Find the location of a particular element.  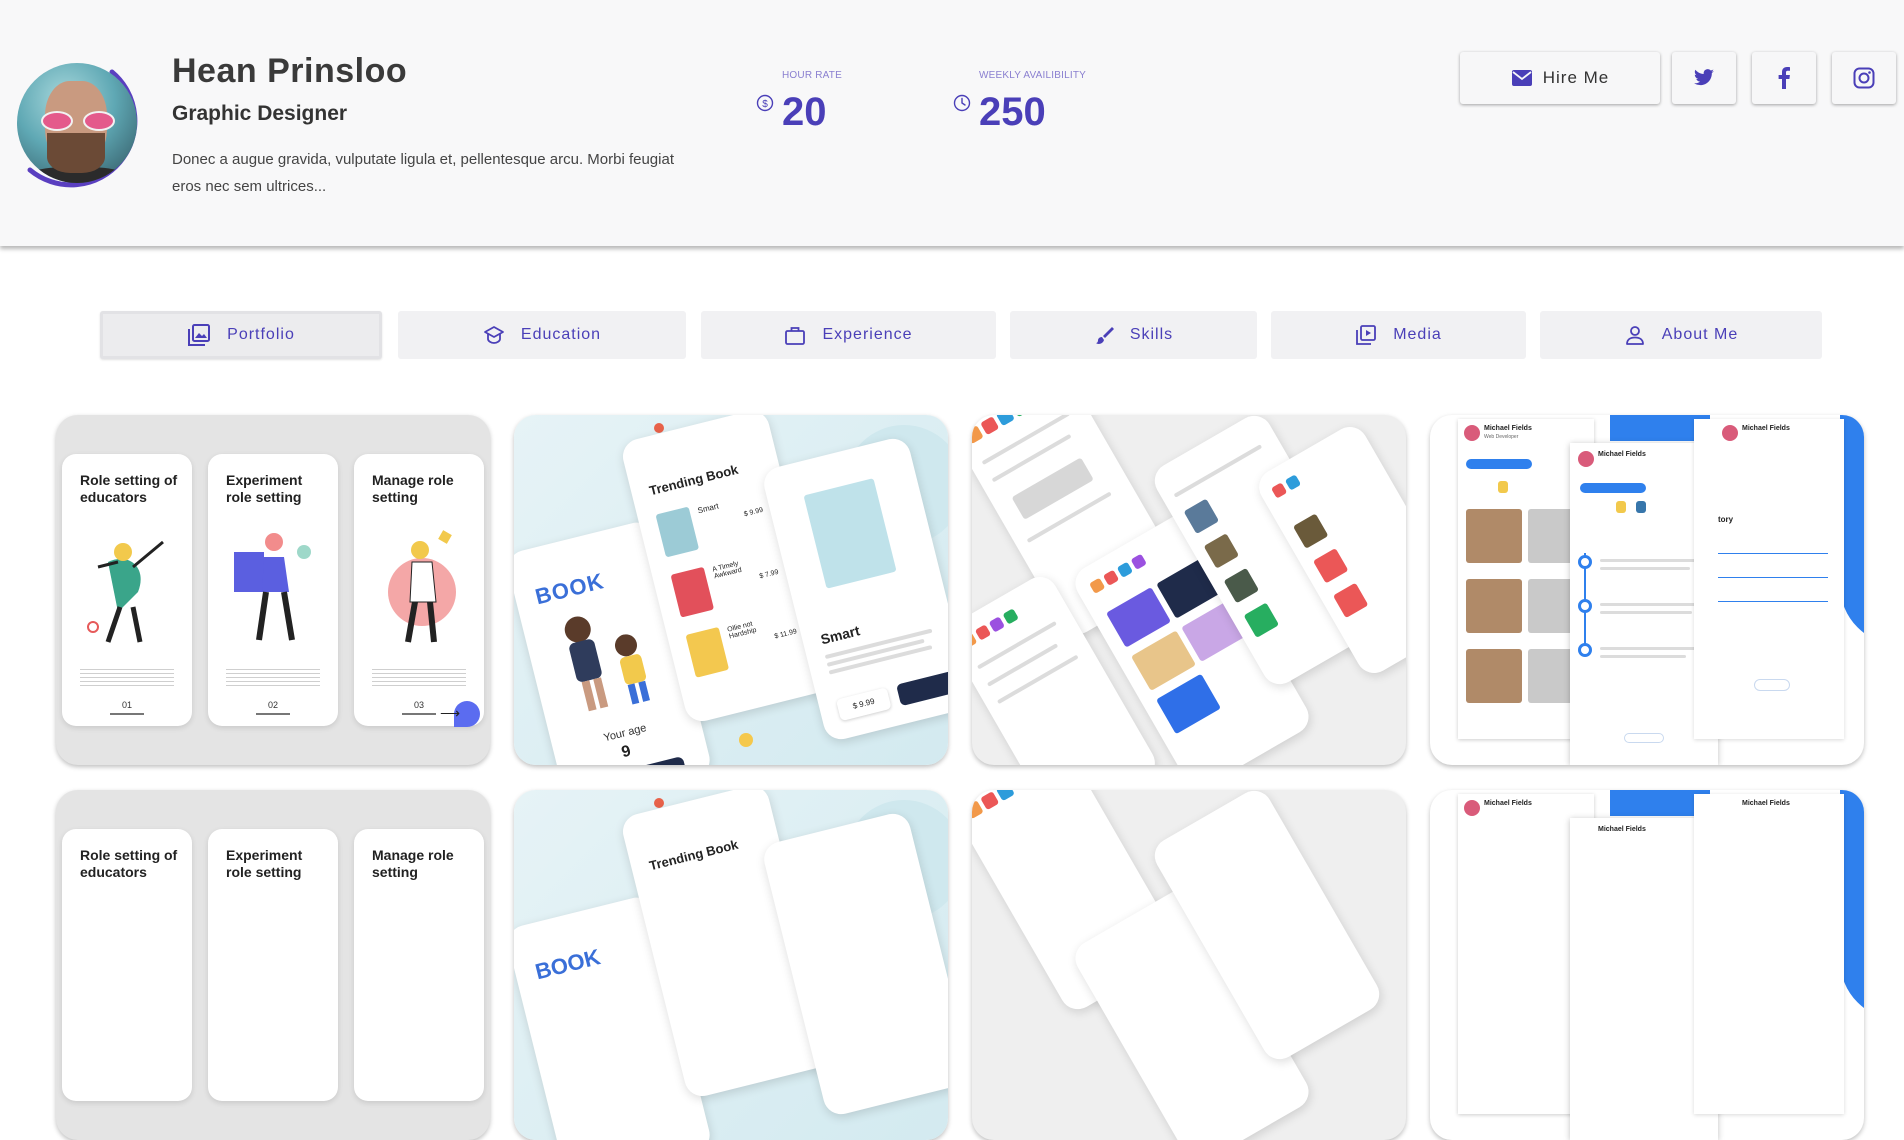

tab-about-me-label: About Me is located at coordinates (1700, 334).